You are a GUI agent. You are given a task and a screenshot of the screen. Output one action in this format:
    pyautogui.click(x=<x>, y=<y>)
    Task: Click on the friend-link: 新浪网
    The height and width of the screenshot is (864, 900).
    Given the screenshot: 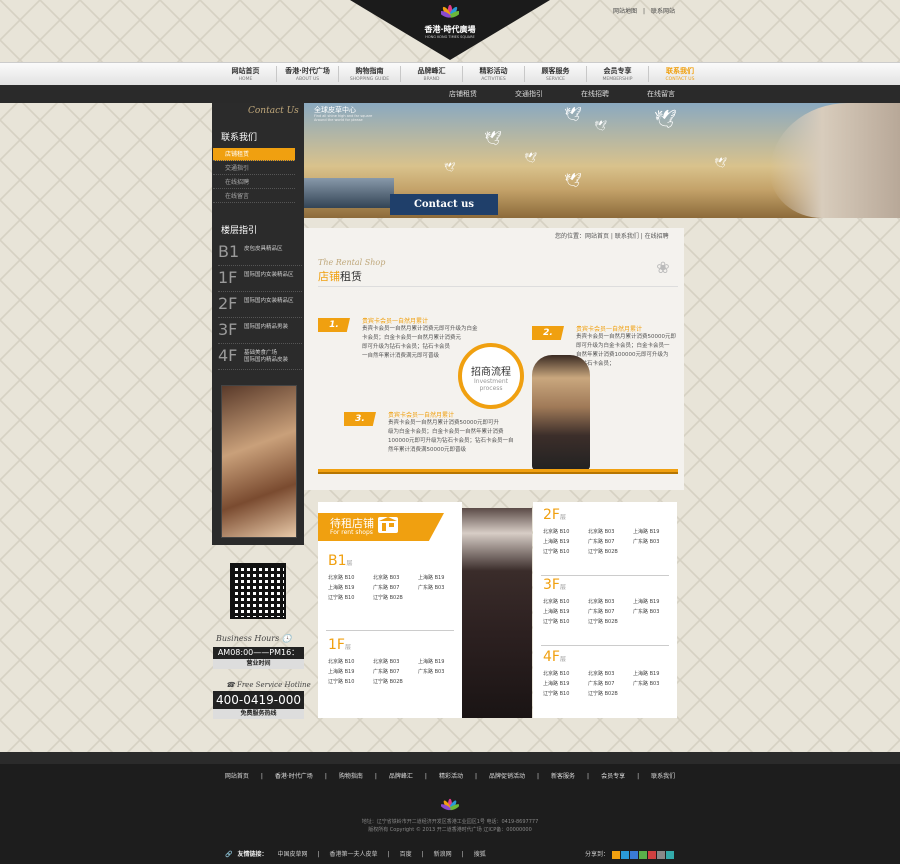 What is the action you would take?
    pyautogui.click(x=443, y=854)
    